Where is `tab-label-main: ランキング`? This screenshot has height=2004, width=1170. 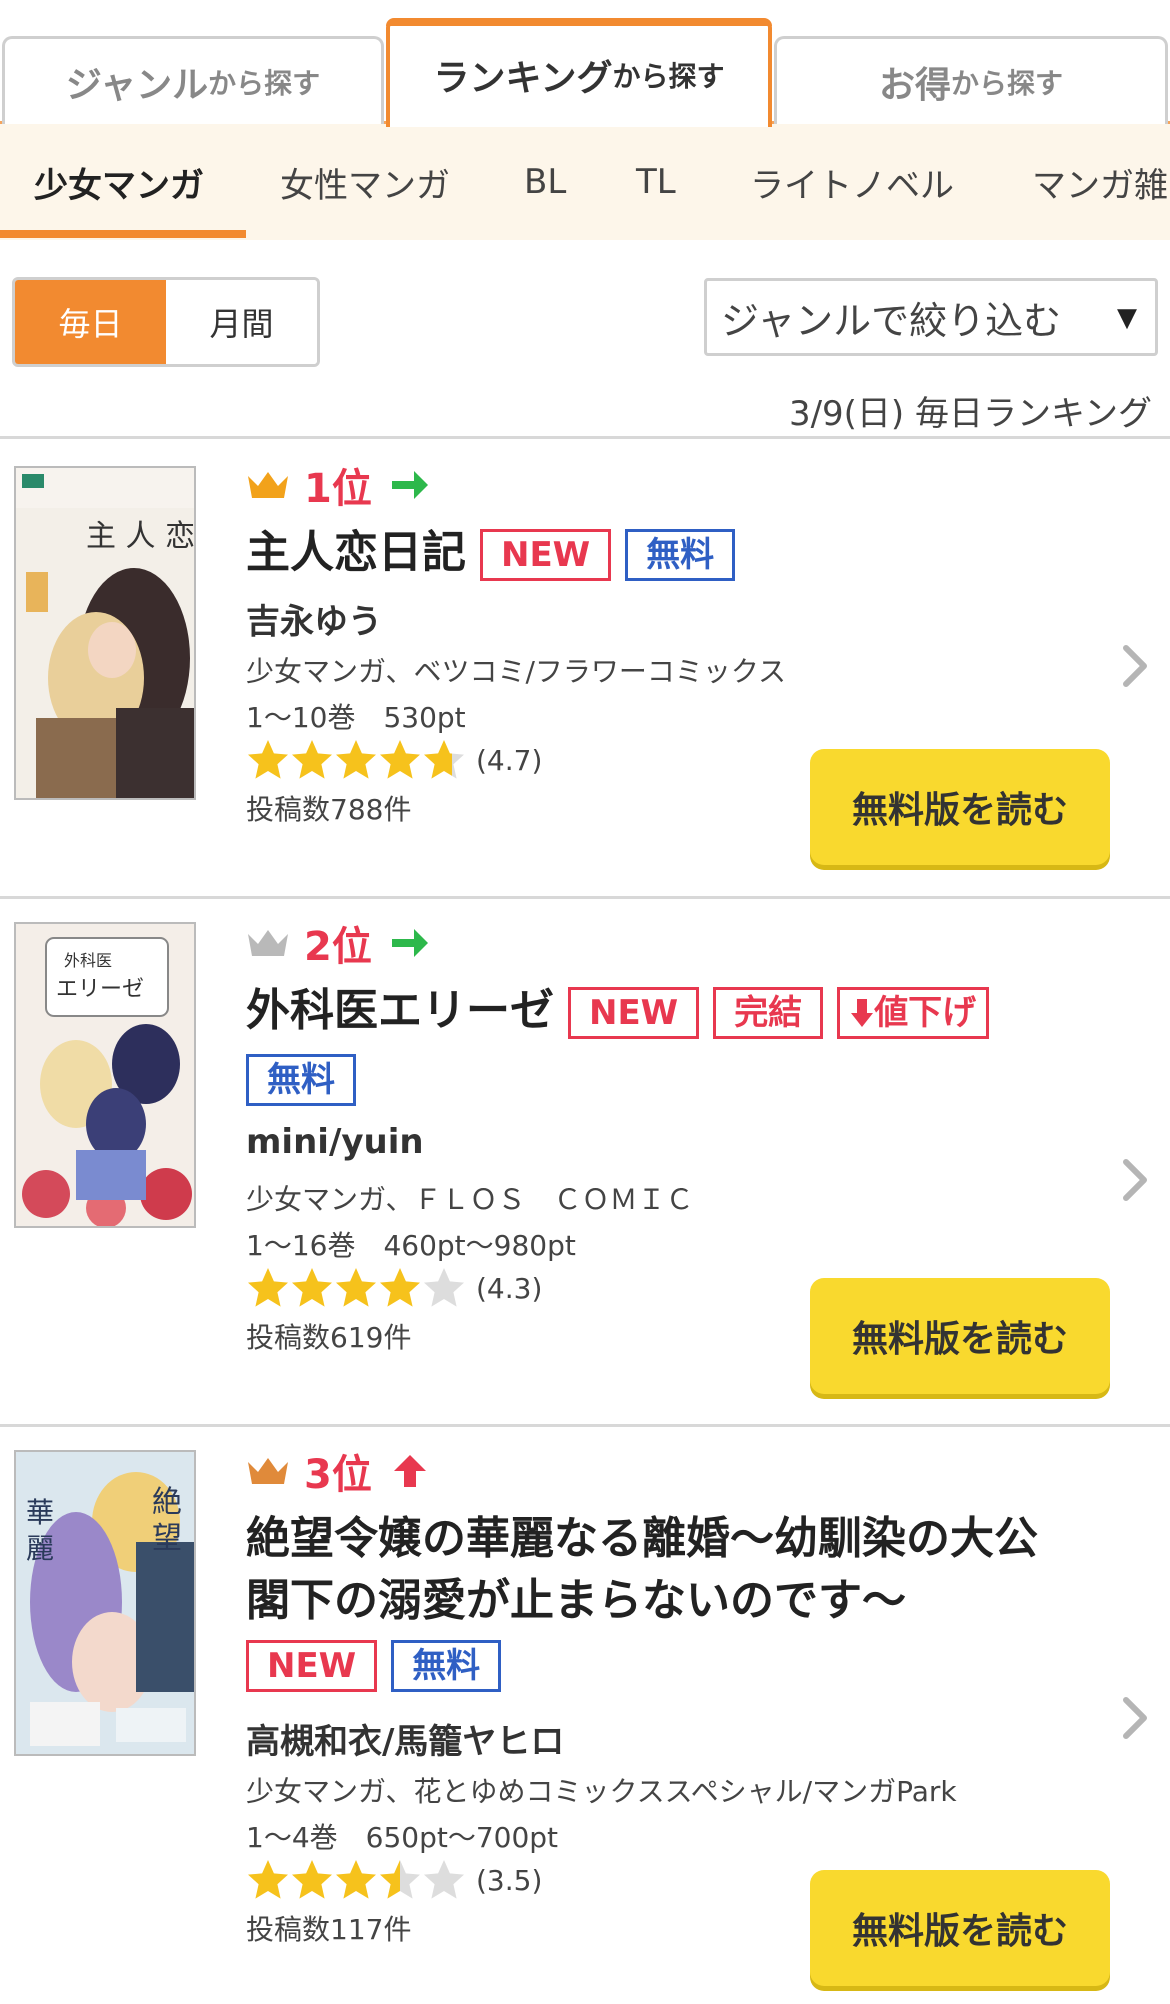 tab-label-main: ランキング is located at coordinates (523, 78).